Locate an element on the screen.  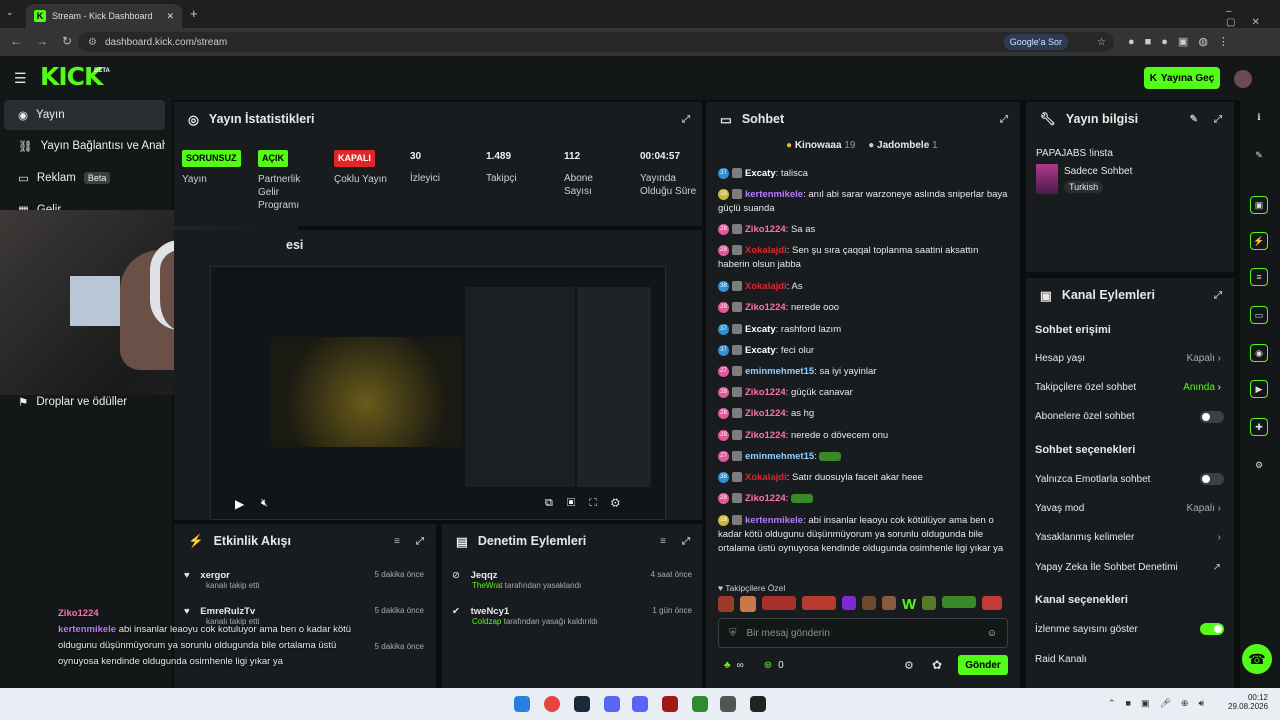
new-tab-icon: + is located at coordinates (194, 13).